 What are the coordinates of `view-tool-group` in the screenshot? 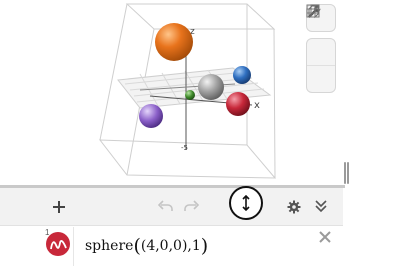 It's located at (321, 48).